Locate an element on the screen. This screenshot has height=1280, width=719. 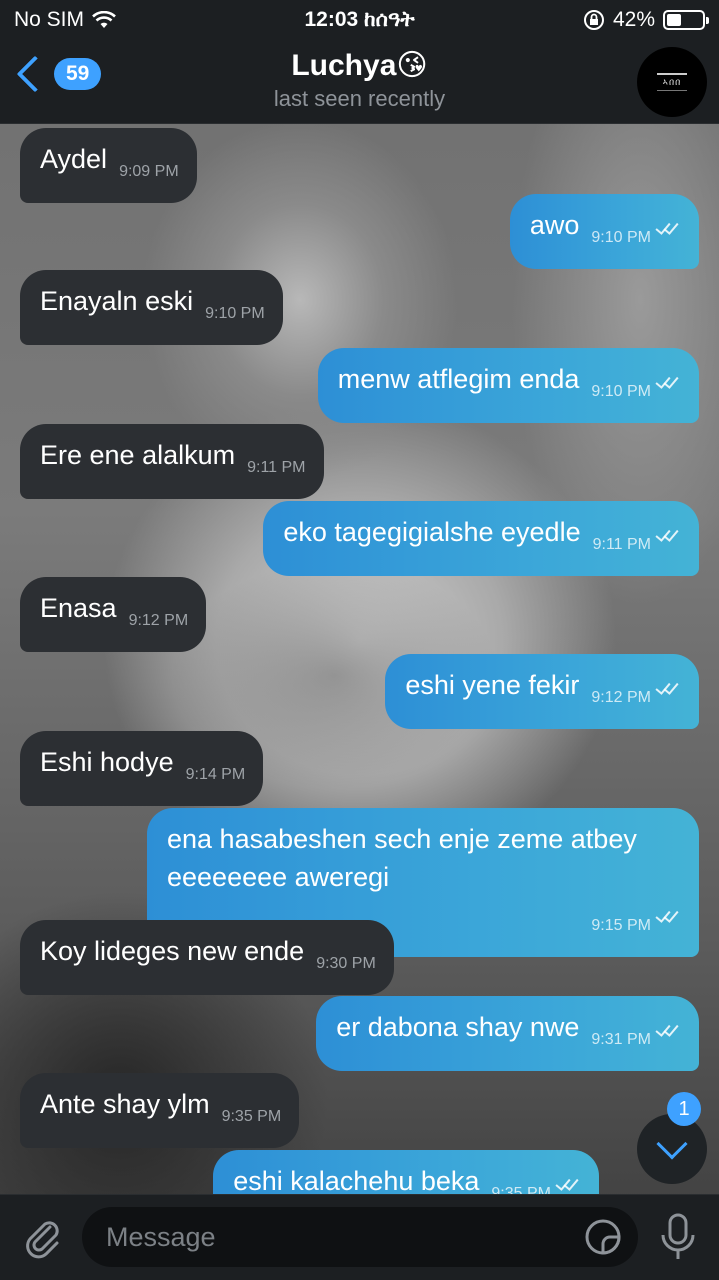
message-text: eshi yene fekir is located at coordinates (492, 685).